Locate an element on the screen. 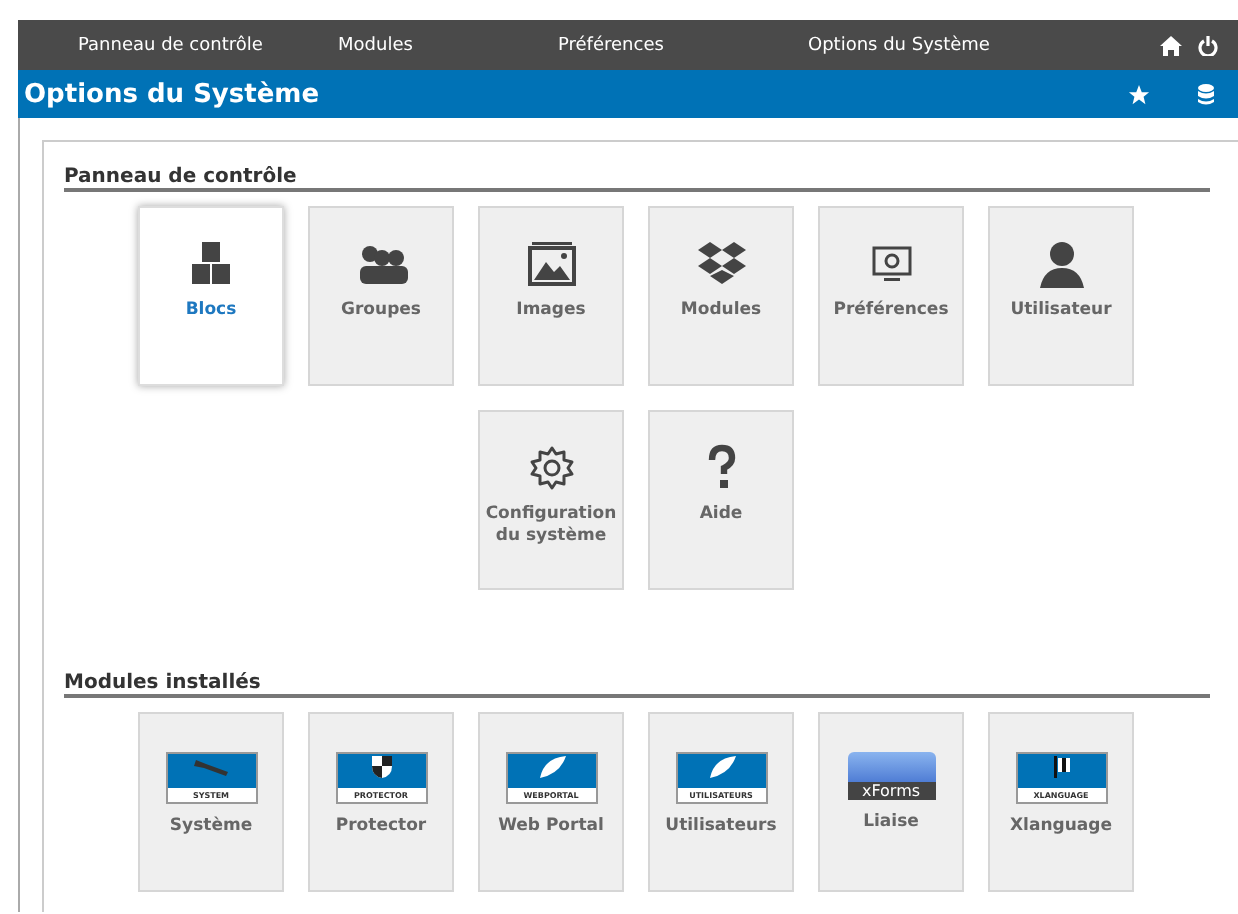 The height and width of the screenshot is (914, 1238). shortcut-tile: xForms Liaise is located at coordinates (891, 802).